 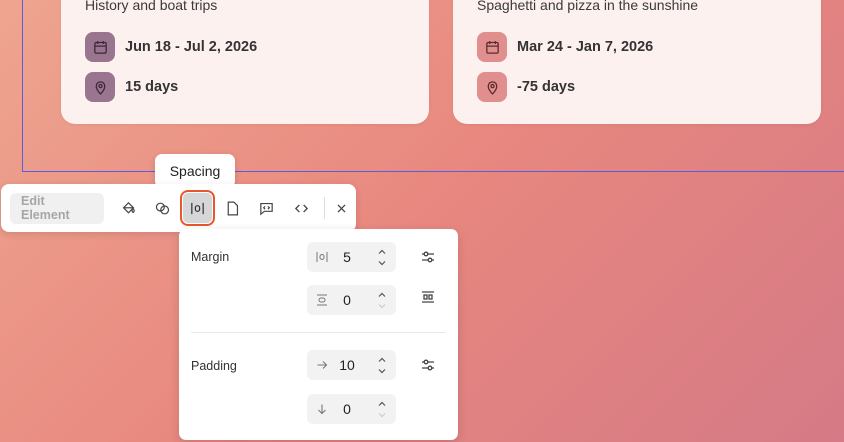 I want to click on overlap-circles-icon, so click(x=163, y=208).